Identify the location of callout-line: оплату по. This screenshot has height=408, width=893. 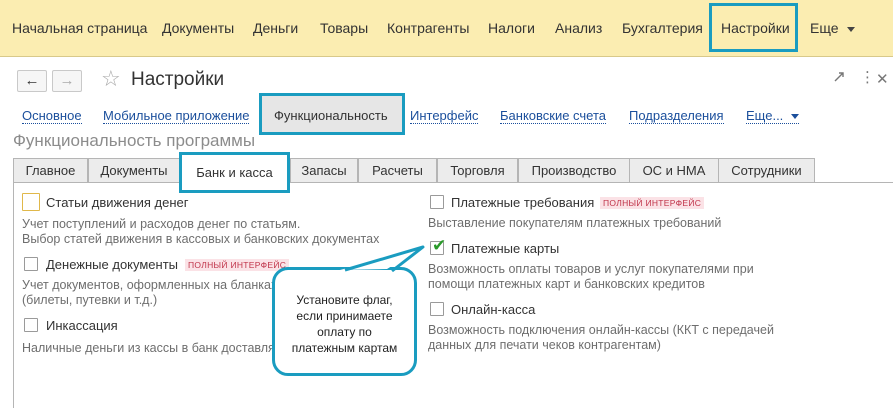
(344, 332).